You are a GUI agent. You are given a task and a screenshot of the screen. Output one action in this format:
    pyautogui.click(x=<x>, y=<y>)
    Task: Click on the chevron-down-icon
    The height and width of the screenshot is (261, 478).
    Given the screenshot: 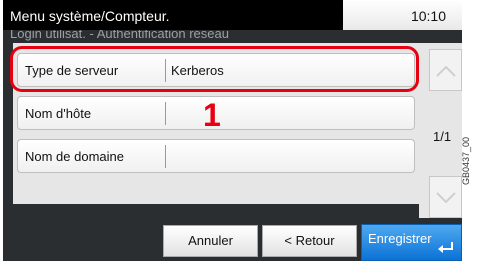 What is the action you would take?
    pyautogui.click(x=446, y=198)
    